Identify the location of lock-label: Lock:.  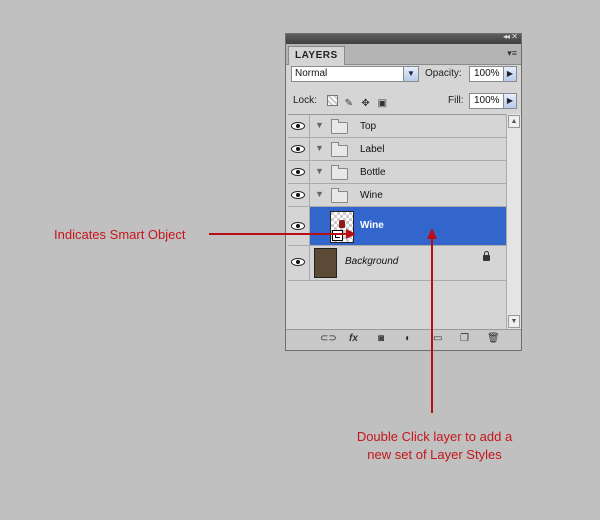
(305, 100).